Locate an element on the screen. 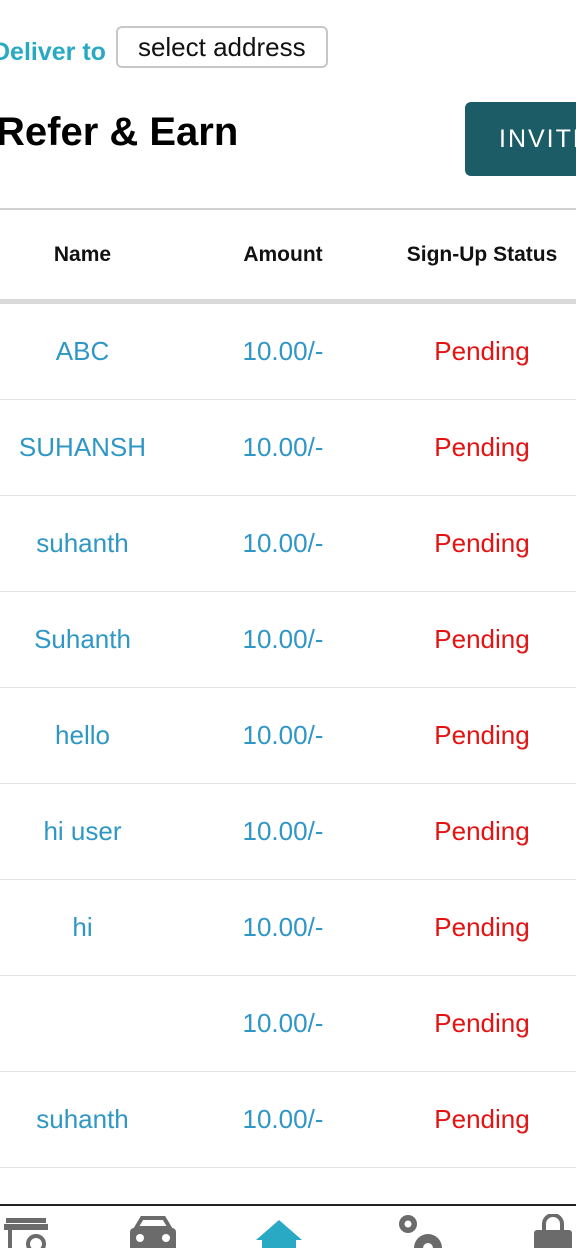 This screenshot has width=576, height=1248. store-icon is located at coordinates (27, 1231).